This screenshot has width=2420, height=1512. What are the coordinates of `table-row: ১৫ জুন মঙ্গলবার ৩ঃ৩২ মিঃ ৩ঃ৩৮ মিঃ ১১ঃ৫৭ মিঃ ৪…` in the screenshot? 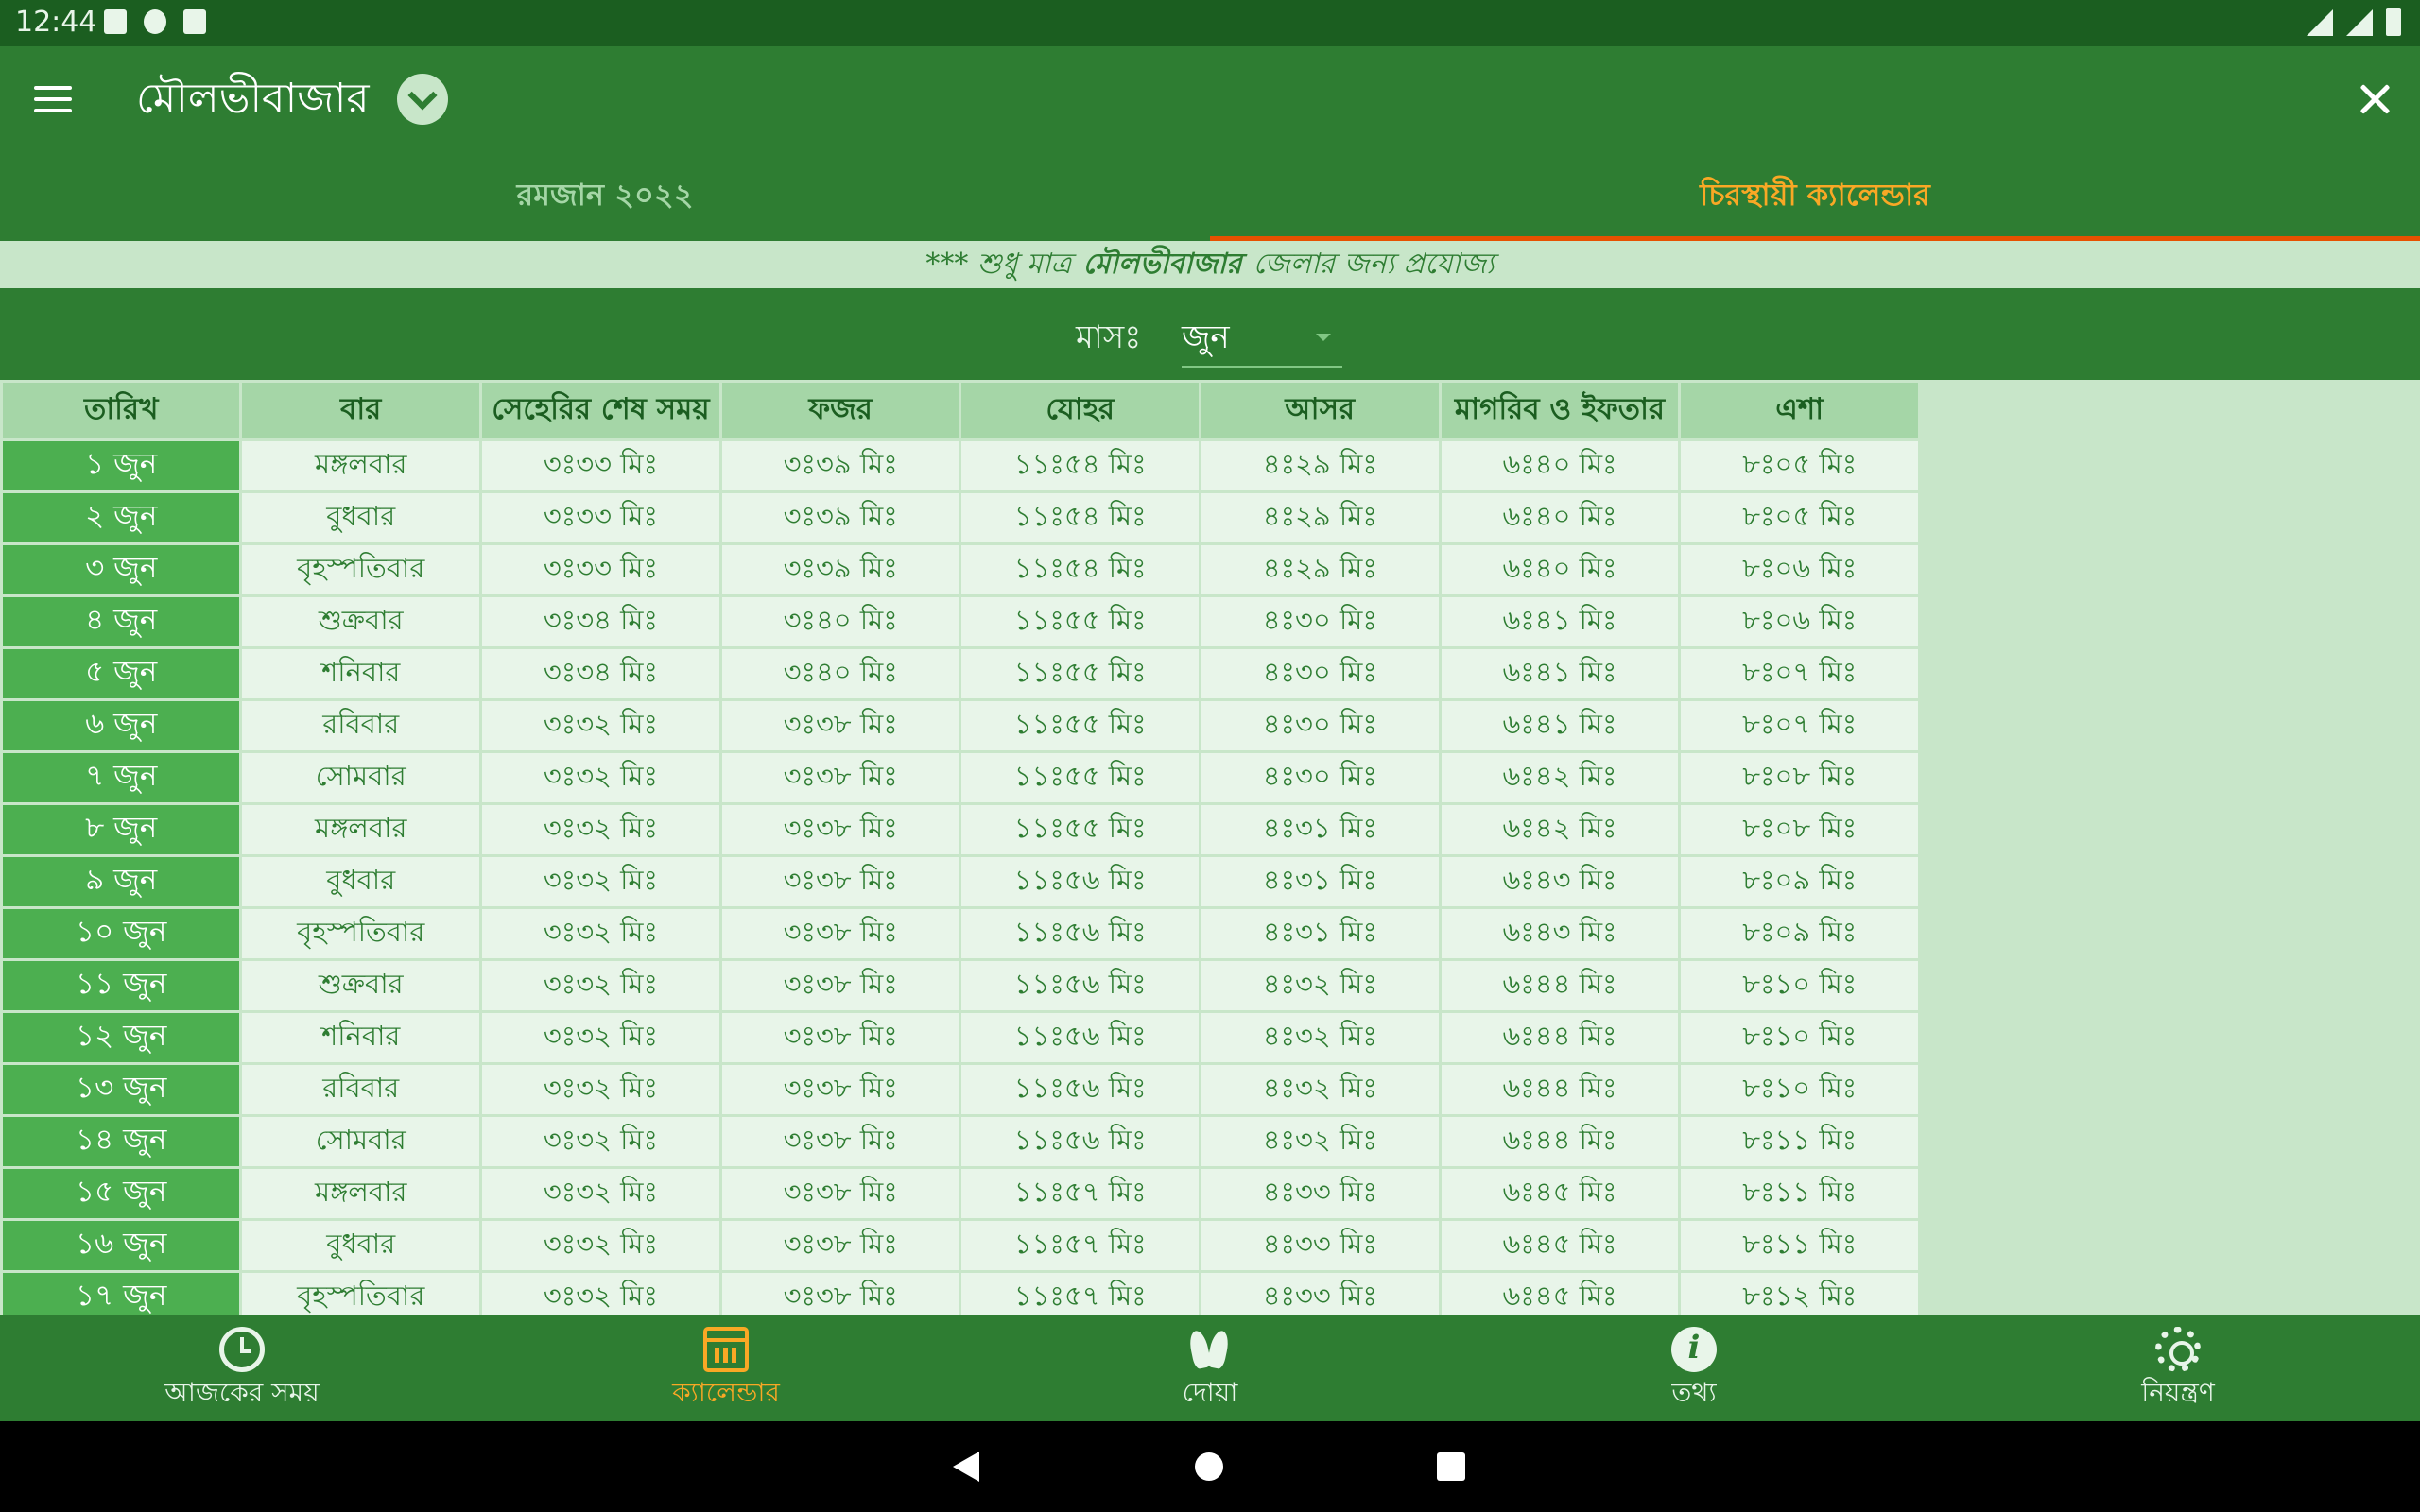 It's located at (960, 1193).